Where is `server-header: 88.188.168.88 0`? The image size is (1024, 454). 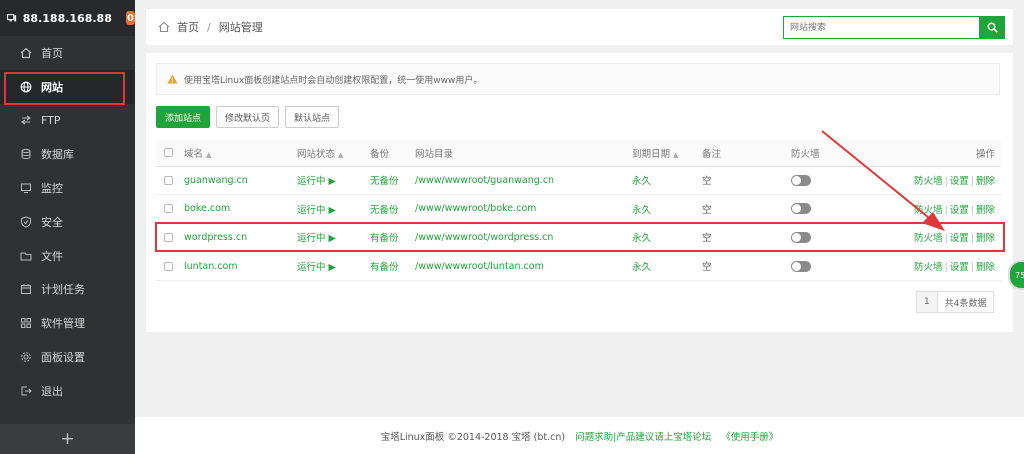
server-header: 88.188.168.88 0 is located at coordinates (67, 18).